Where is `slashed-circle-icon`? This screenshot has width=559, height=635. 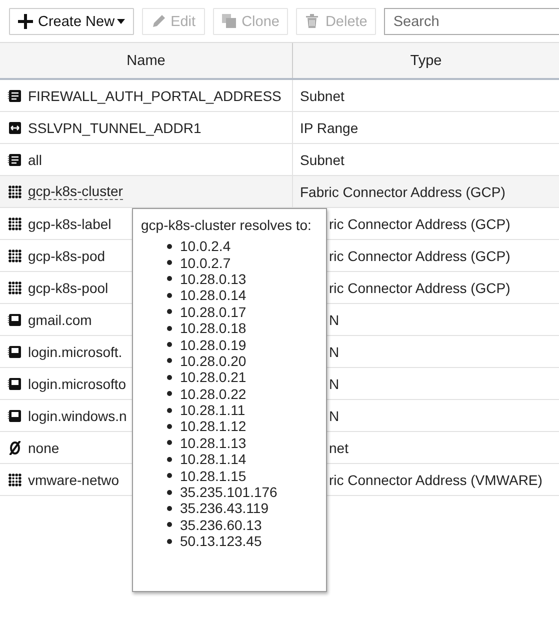
slashed-circle-icon is located at coordinates (15, 447).